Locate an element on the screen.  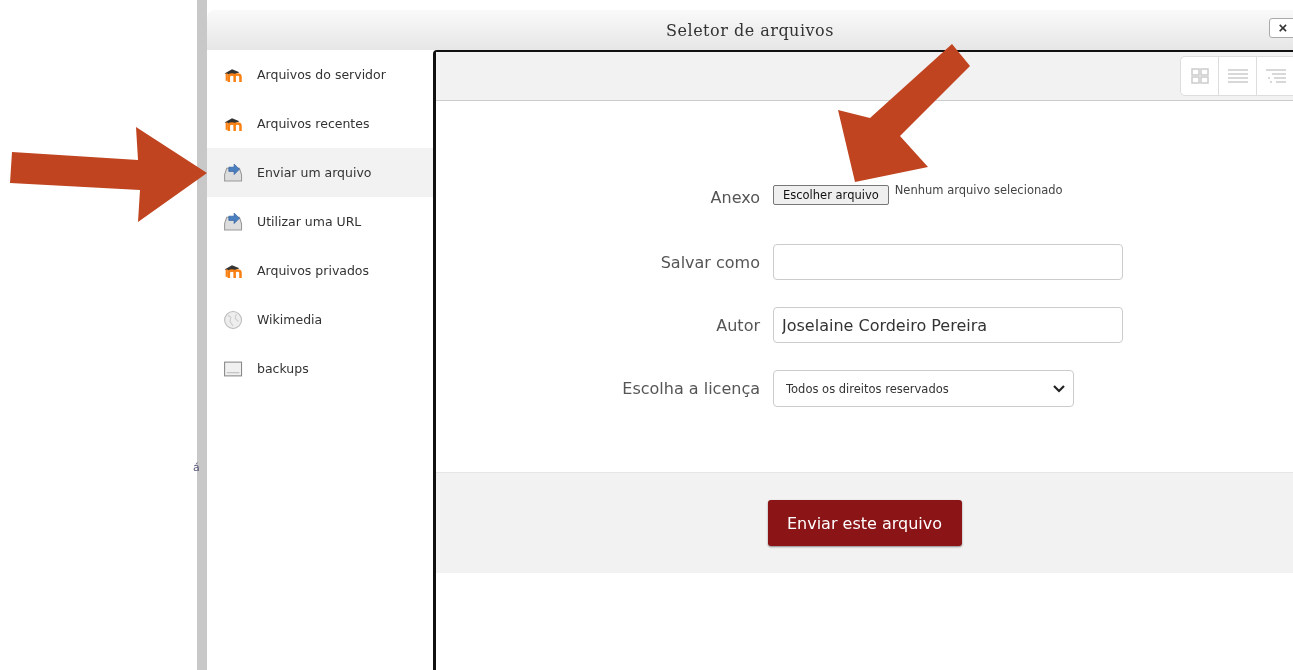
sidebar-item: Wikimedia is located at coordinates (320, 319).